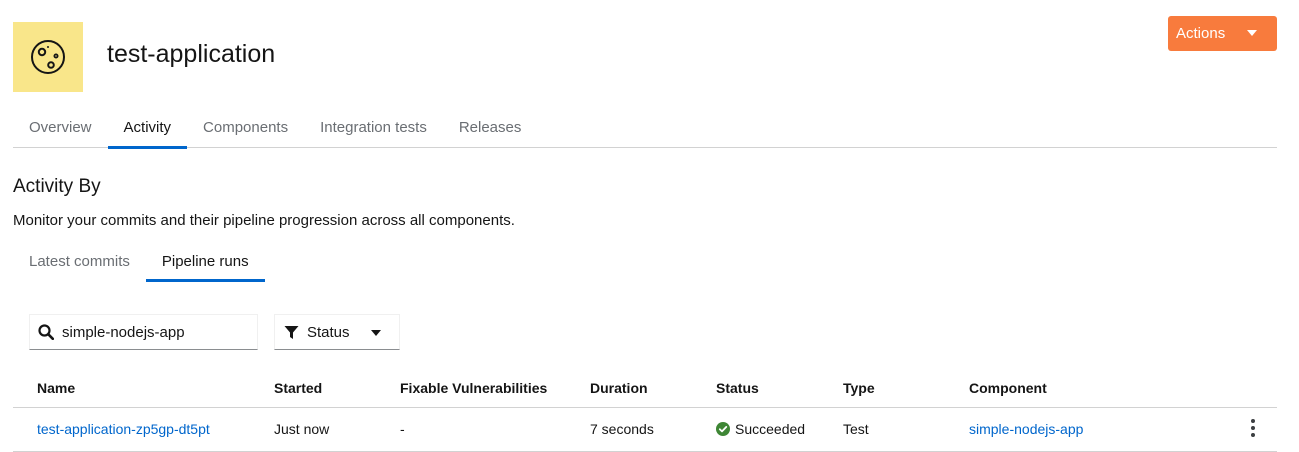 This screenshot has width=1299, height=452. I want to click on planet-icon, so click(48, 57).